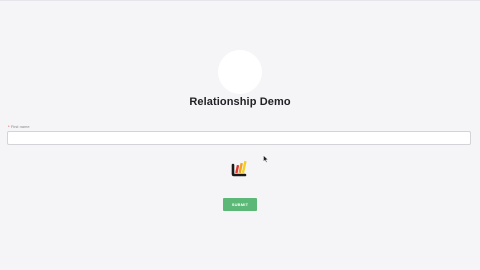 Image resolution: width=480 pixels, height=270 pixels. Describe the element at coordinates (240, 0) in the screenshot. I see `top-divider` at that location.